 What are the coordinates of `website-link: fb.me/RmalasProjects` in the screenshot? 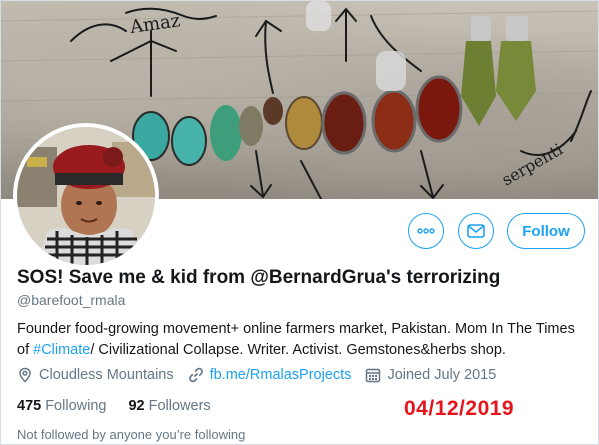 It's located at (281, 375).